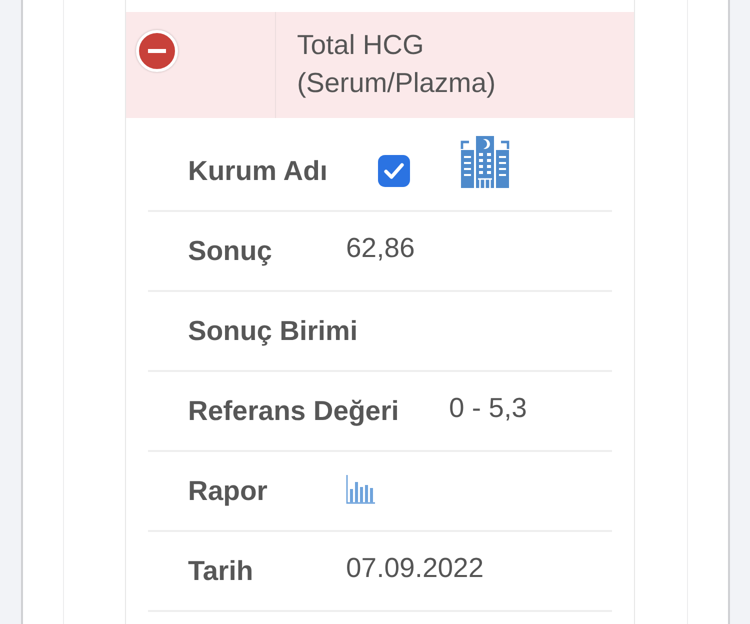 The image size is (750, 624). What do you see at coordinates (487, 408) in the screenshot?
I see `field-value: 0 - 5,3` at bounding box center [487, 408].